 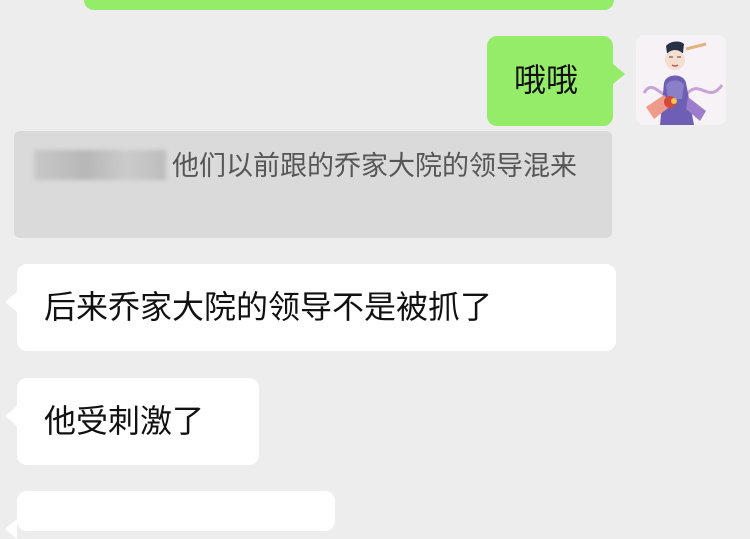 I want to click on outgoing-message-bubble: 哦哦, so click(x=556, y=81).